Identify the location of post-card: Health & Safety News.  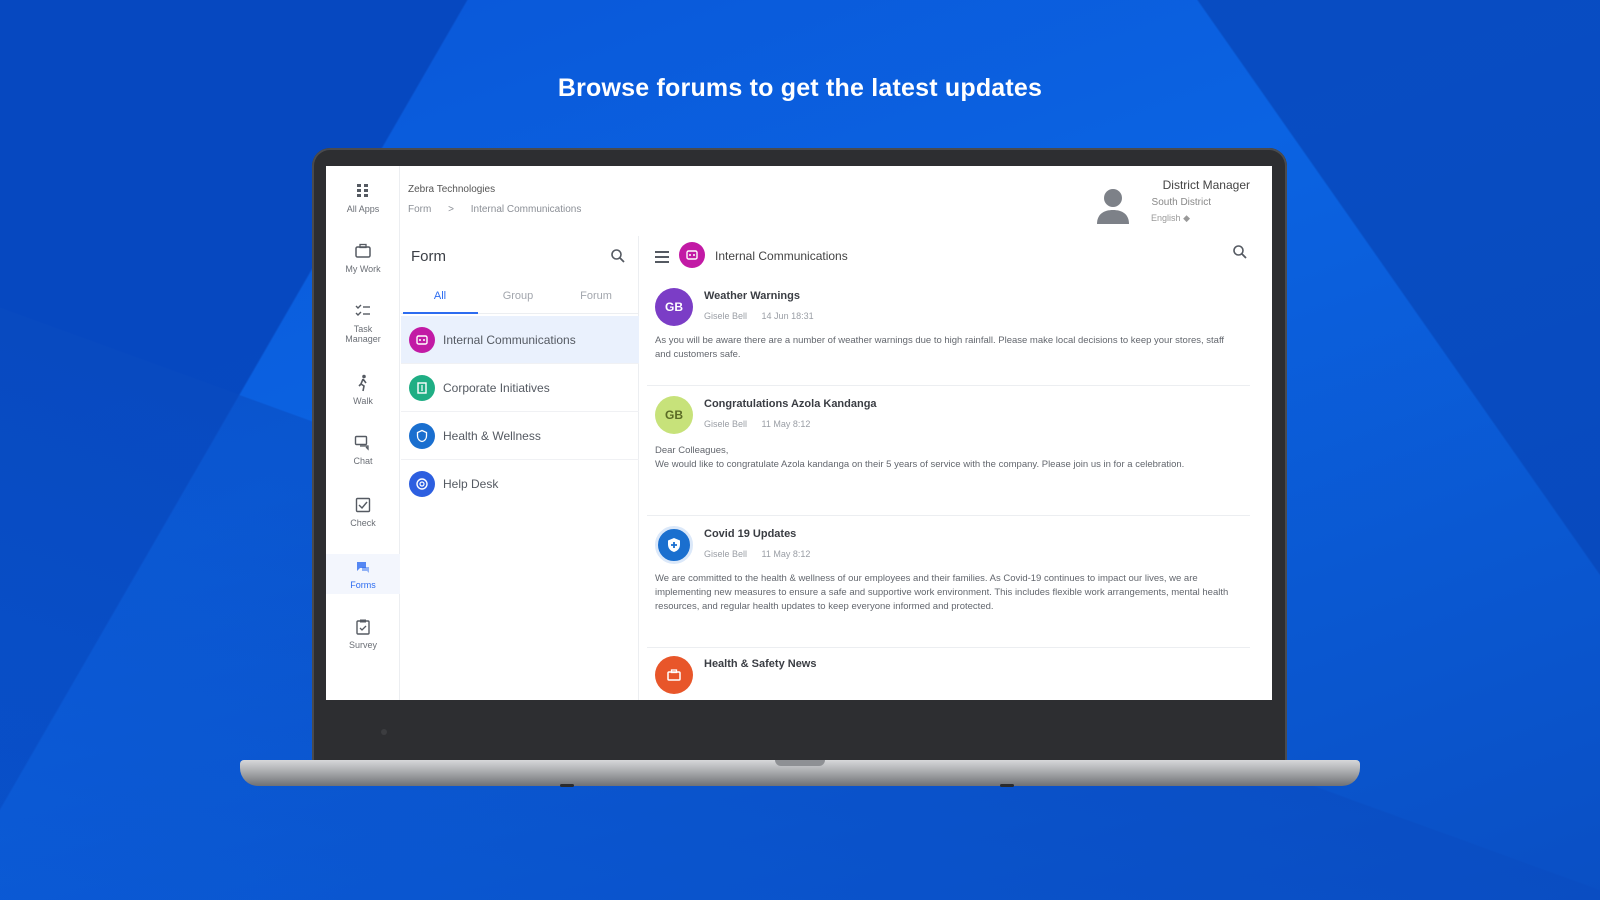
(948, 676).